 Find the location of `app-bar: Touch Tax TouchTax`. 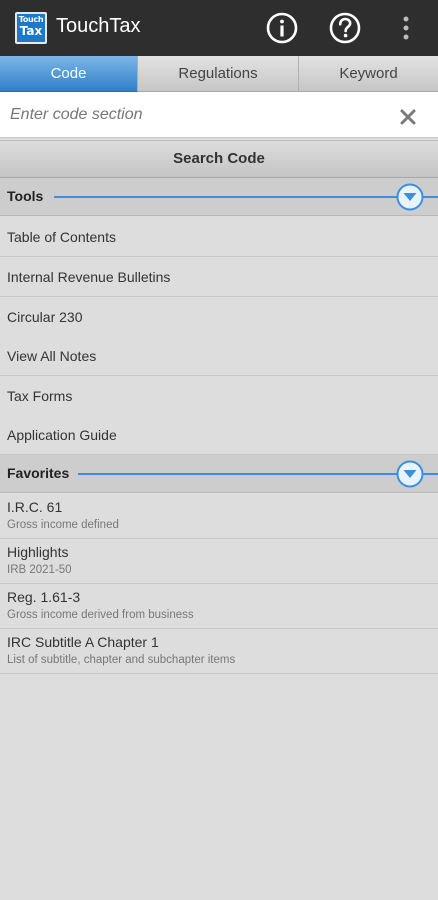

app-bar: Touch Tax TouchTax is located at coordinates (219, 28).